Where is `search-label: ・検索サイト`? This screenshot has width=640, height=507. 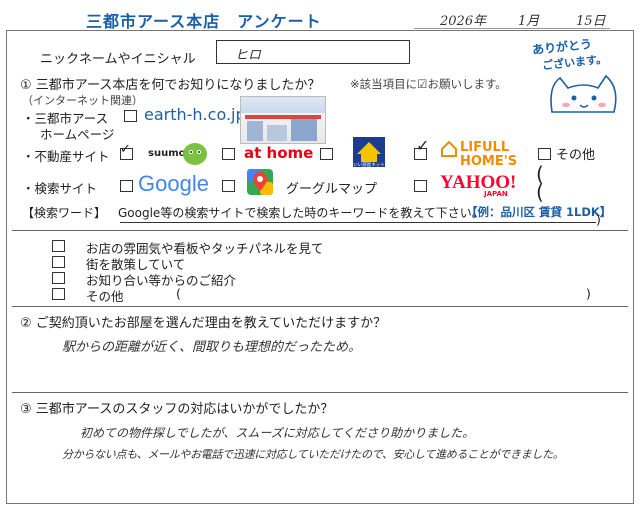 search-label: ・検索サイト is located at coordinates (60, 188).